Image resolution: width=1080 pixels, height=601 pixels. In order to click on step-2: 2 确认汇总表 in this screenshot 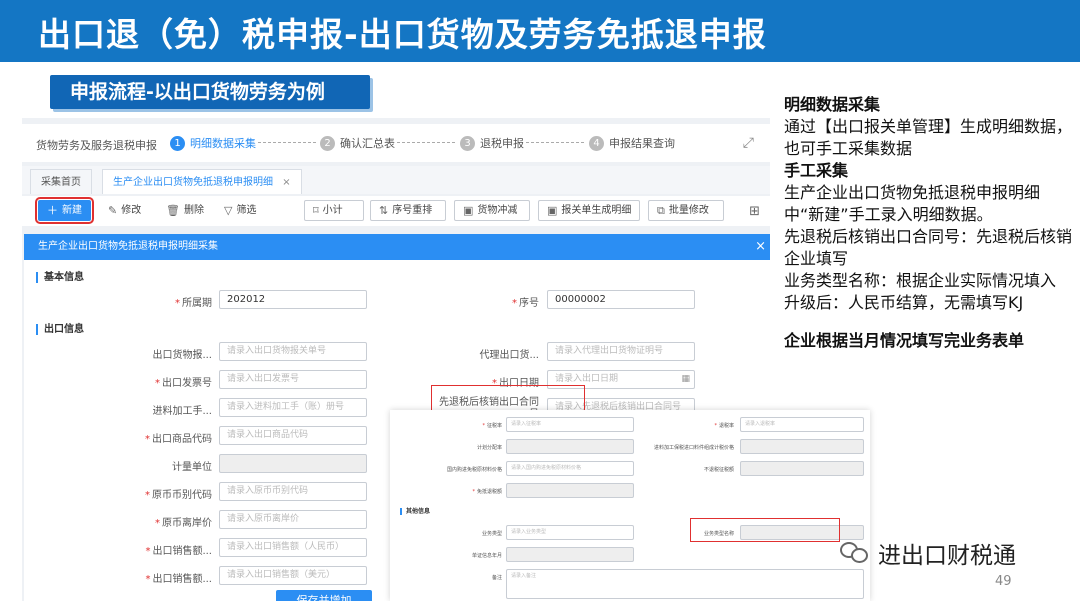, I will do `click(357, 143)`.